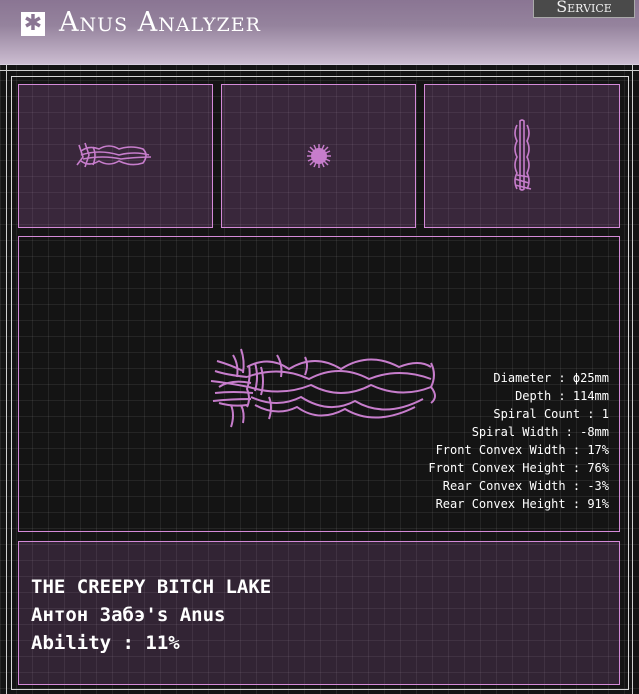 The image size is (639, 694). Describe the element at coordinates (6, 379) in the screenshot. I see `frame-line-left` at that location.